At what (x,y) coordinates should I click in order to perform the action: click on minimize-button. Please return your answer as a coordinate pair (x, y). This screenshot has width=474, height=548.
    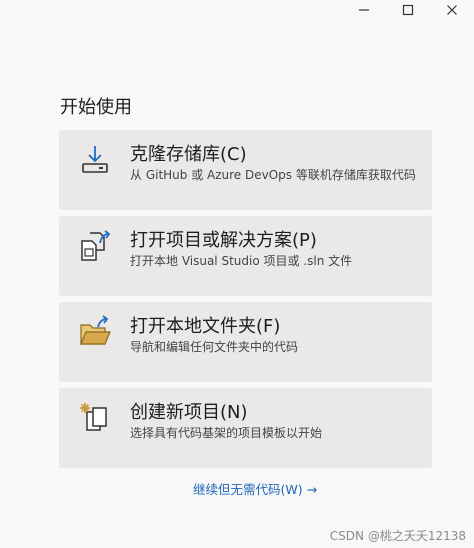
    Looking at the image, I should click on (364, 10).